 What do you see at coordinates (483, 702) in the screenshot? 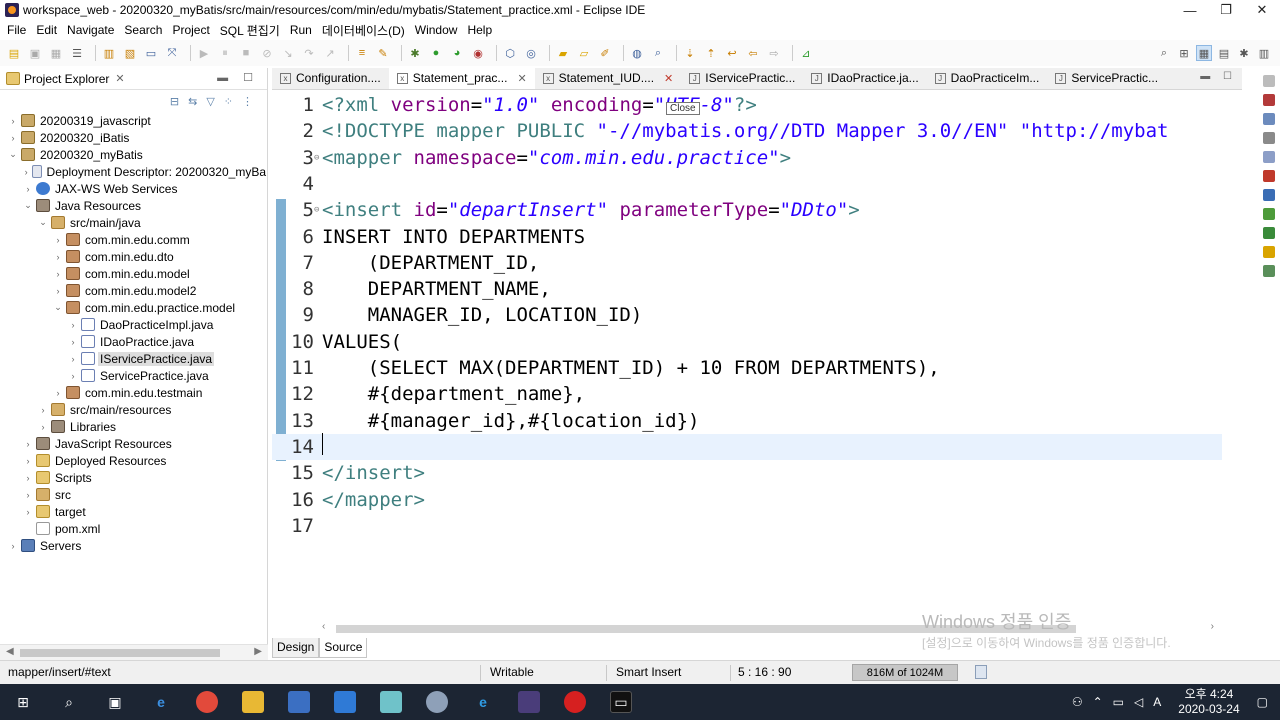
I see `internet-explorer-icon: e` at bounding box center [483, 702].